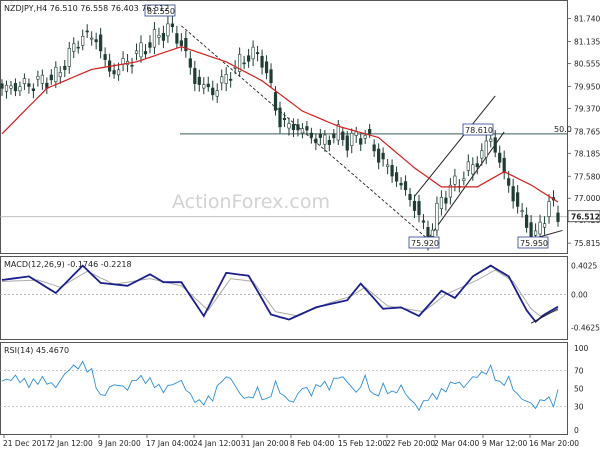 This screenshot has width=600, height=450. What do you see at coordinates (479, 130) in the screenshot?
I see `price-annotation-label: 78.610` at bounding box center [479, 130].